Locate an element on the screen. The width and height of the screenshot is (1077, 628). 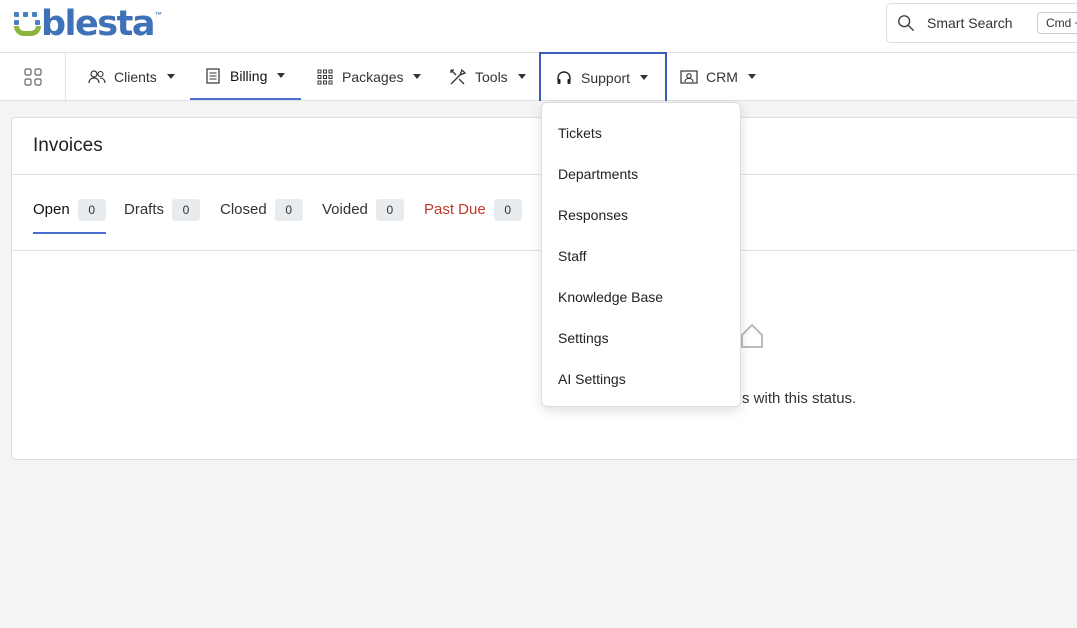
nav-tools: Tools is located at coordinates (487, 76).